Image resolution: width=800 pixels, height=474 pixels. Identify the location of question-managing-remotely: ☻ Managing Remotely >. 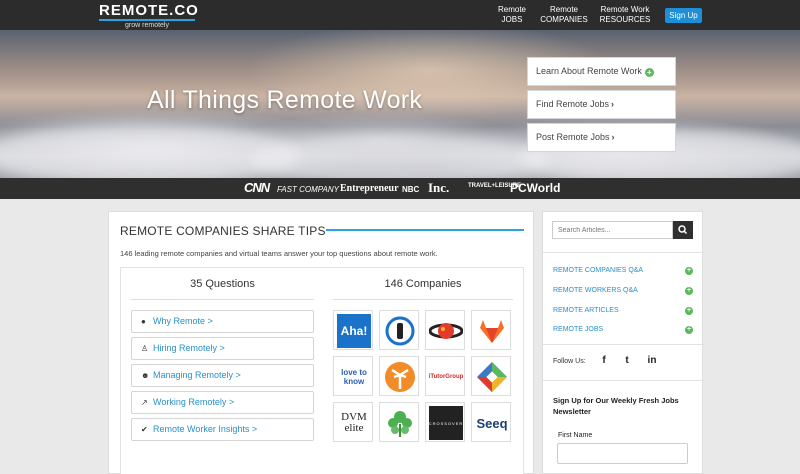
(222, 375).